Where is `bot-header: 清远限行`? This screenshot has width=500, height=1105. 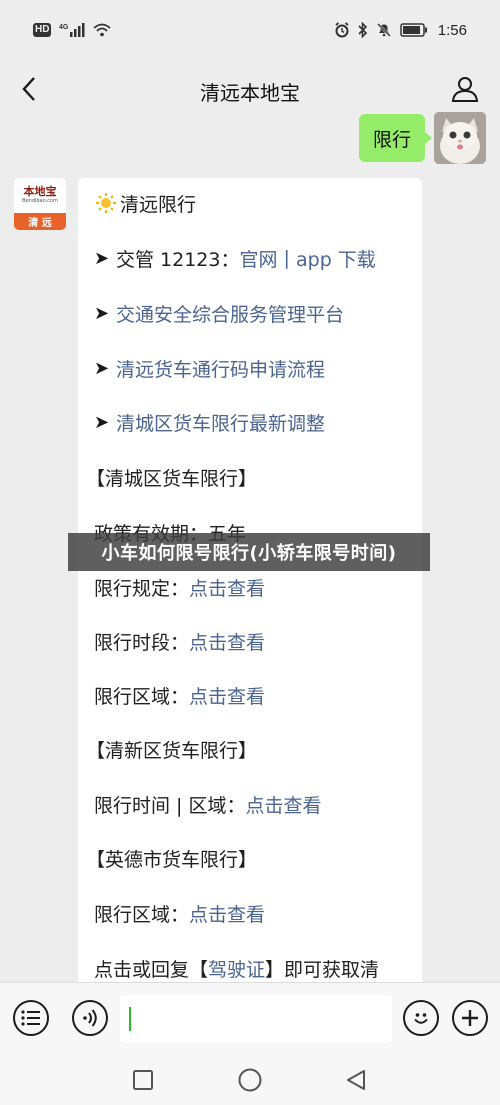 bot-header: 清远限行 is located at coordinates (250, 203).